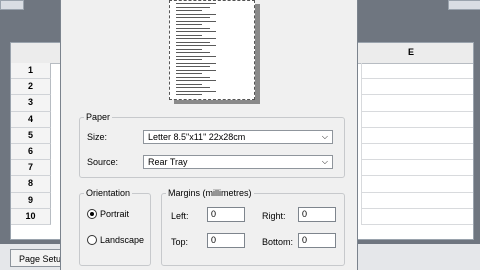 The image size is (480, 270). What do you see at coordinates (210, 193) in the screenshot?
I see `margins-legend: Margins (millimetres)` at bounding box center [210, 193].